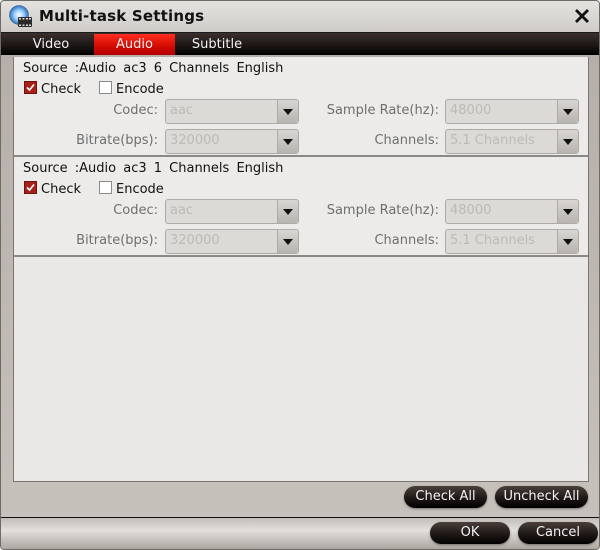 The height and width of the screenshot is (550, 600). Describe the element at coordinates (217, 44) in the screenshot. I see `tab-subtitle: Subtitle` at that location.